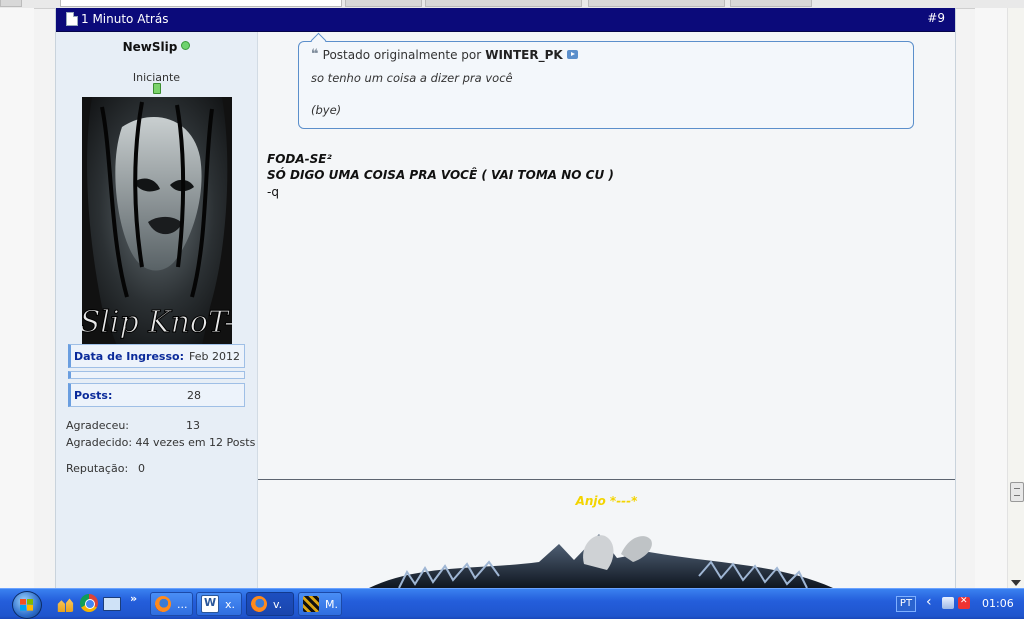 This screenshot has width=1024, height=619. Describe the element at coordinates (1017, 492) in the screenshot. I see `scrollbar-thumb` at that location.